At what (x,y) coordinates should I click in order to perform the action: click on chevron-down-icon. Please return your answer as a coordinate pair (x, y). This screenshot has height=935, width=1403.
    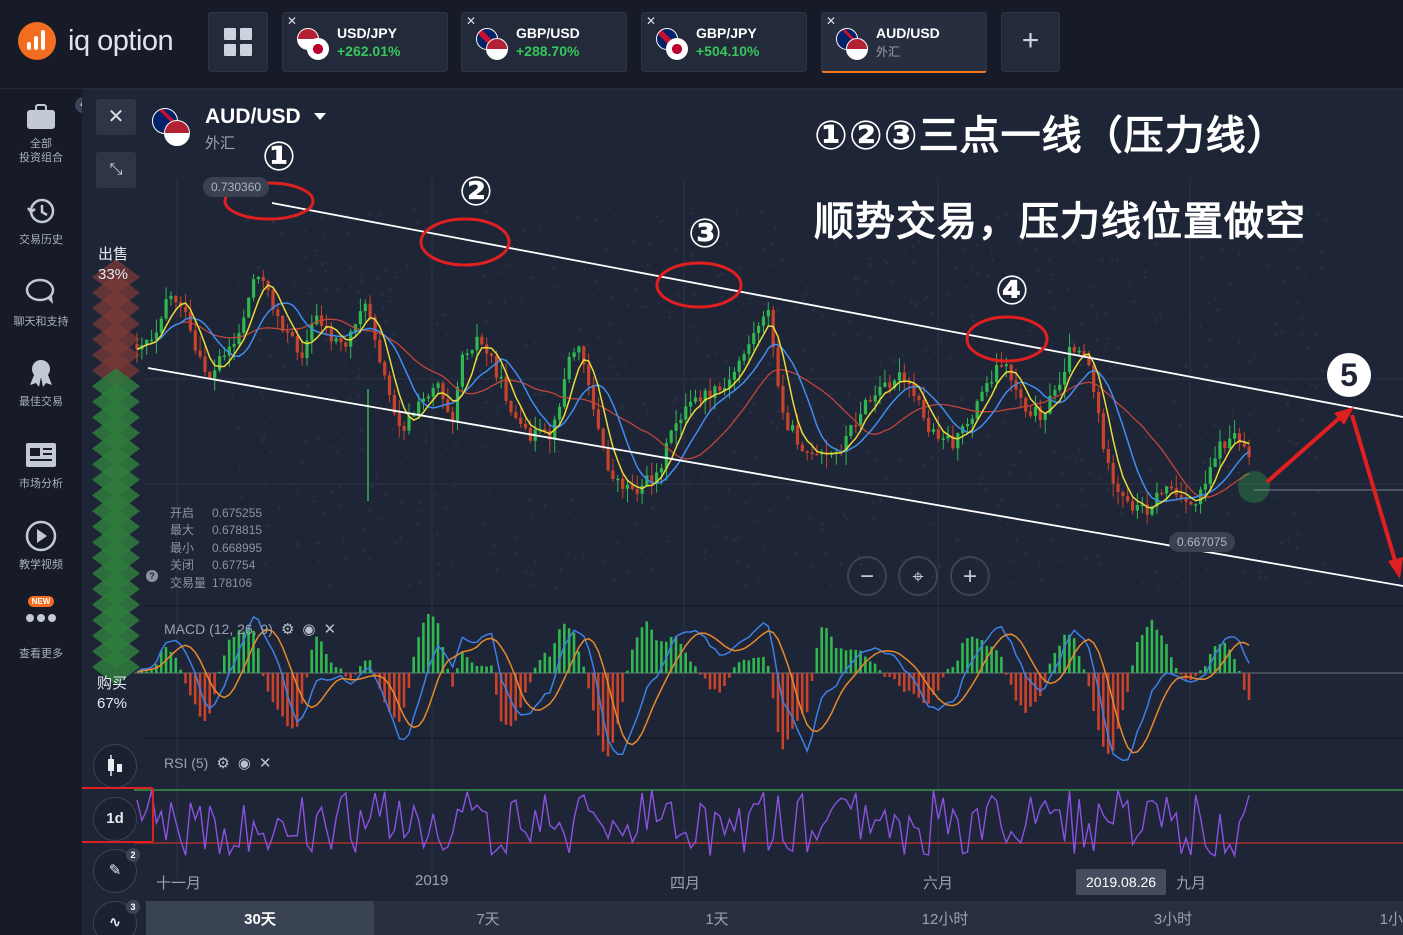
    Looking at the image, I should click on (320, 116).